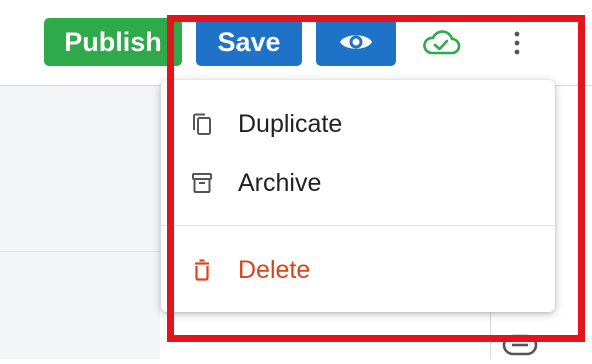 This screenshot has height=364, width=592. I want to click on menu-item-delete: Delete, so click(358, 270).